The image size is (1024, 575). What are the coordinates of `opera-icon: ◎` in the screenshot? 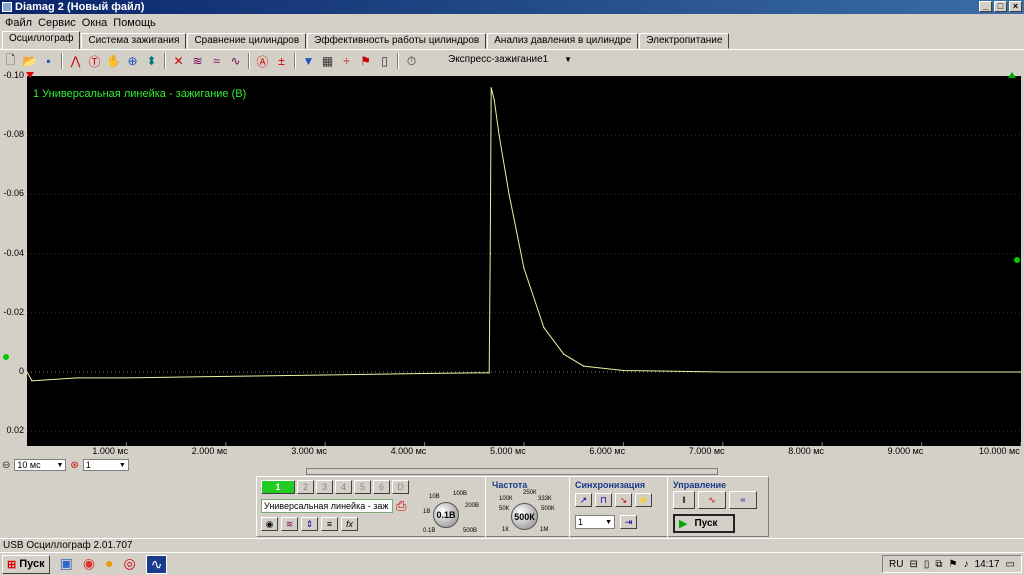 It's located at (130, 564).